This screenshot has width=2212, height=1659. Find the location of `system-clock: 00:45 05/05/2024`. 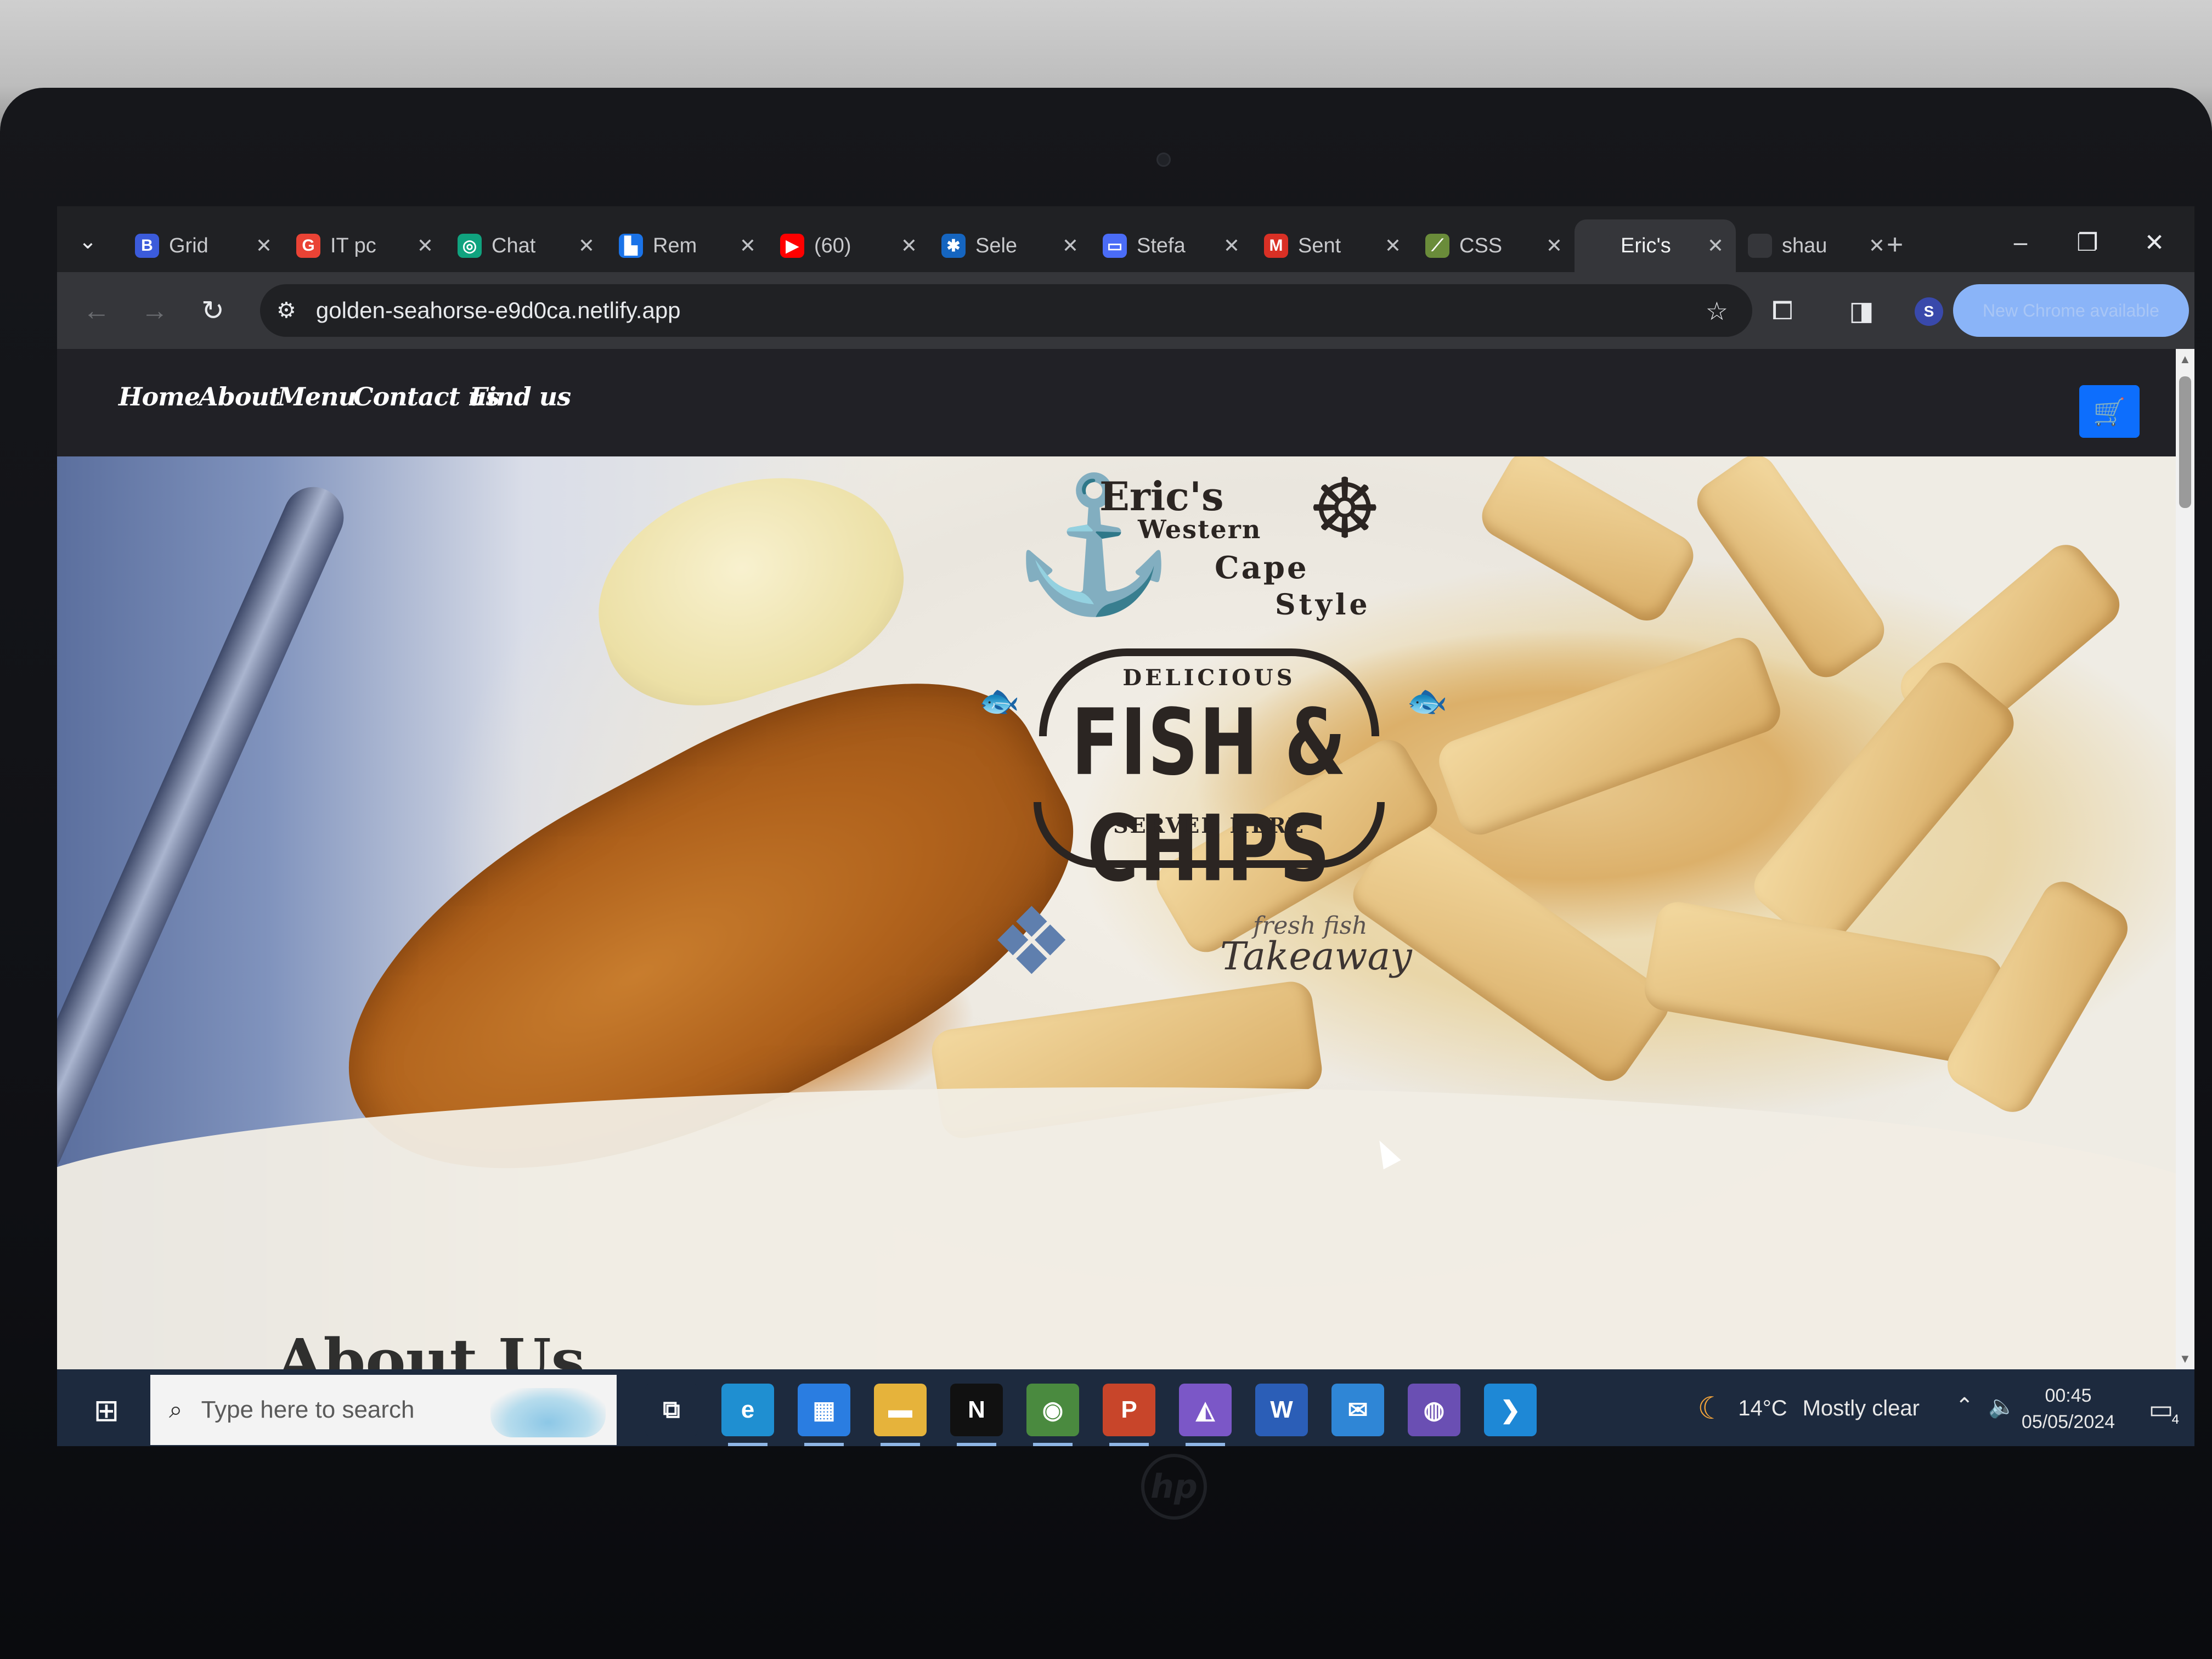

system-clock: 00:45 05/05/2024 is located at coordinates (2068, 1409).